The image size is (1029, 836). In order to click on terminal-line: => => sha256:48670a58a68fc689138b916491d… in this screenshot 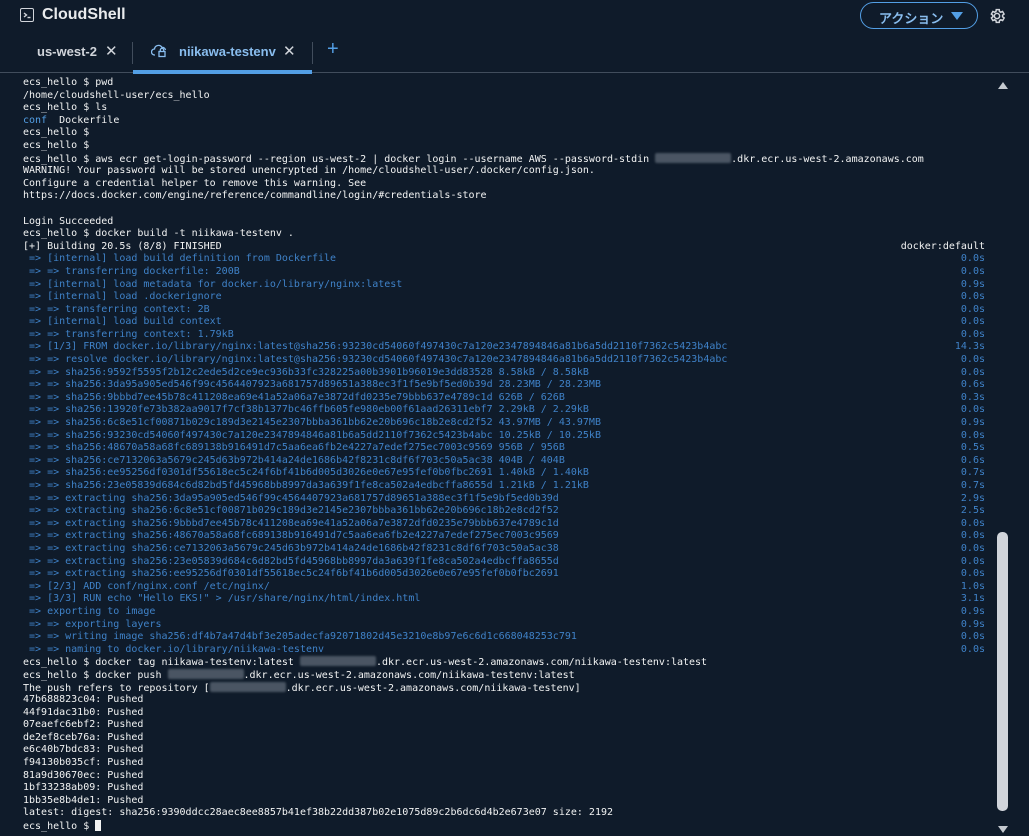, I will do `click(504, 448)`.